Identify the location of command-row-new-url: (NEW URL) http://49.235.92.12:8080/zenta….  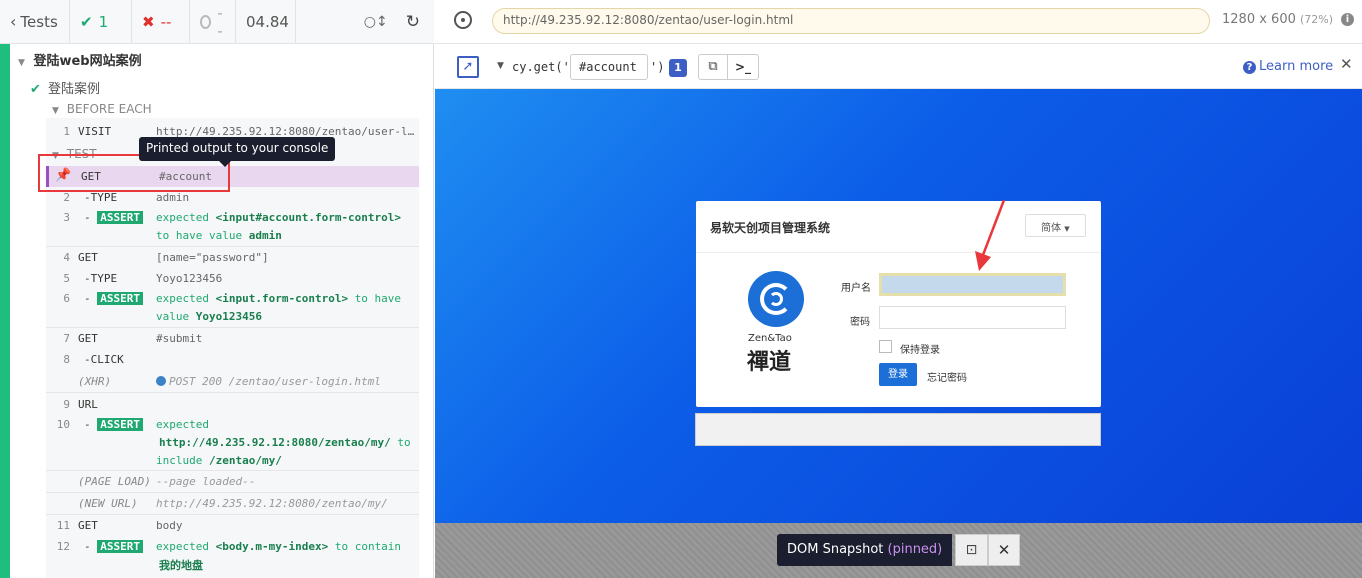
(232, 504).